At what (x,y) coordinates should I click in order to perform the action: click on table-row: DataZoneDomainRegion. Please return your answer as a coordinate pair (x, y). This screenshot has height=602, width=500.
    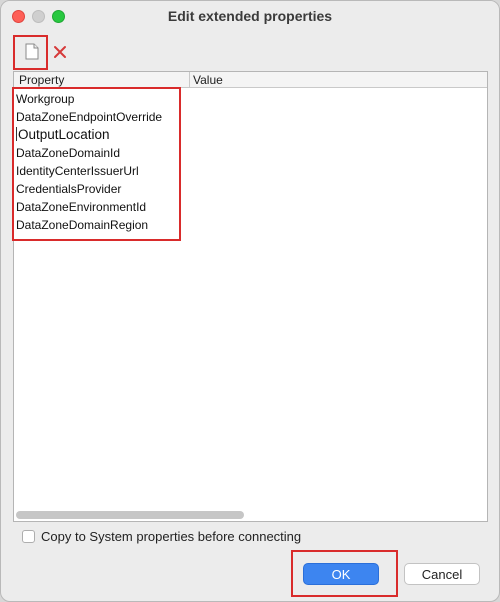
    Looking at the image, I should click on (89, 225).